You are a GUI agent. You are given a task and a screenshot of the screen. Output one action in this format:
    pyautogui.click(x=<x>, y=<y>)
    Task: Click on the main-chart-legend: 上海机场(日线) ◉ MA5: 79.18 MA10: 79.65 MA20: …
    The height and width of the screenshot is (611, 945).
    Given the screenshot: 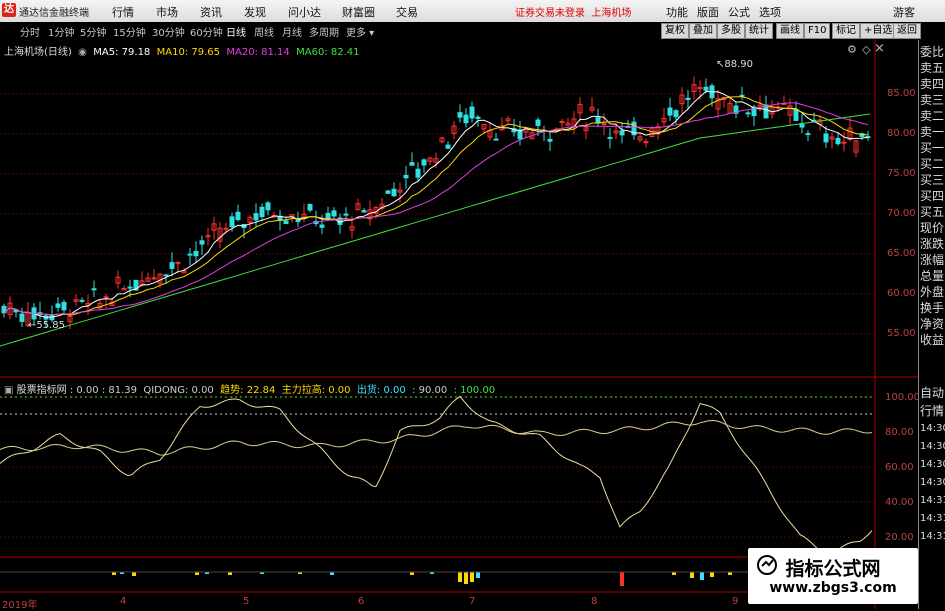 What is the action you would take?
    pyautogui.click(x=182, y=50)
    